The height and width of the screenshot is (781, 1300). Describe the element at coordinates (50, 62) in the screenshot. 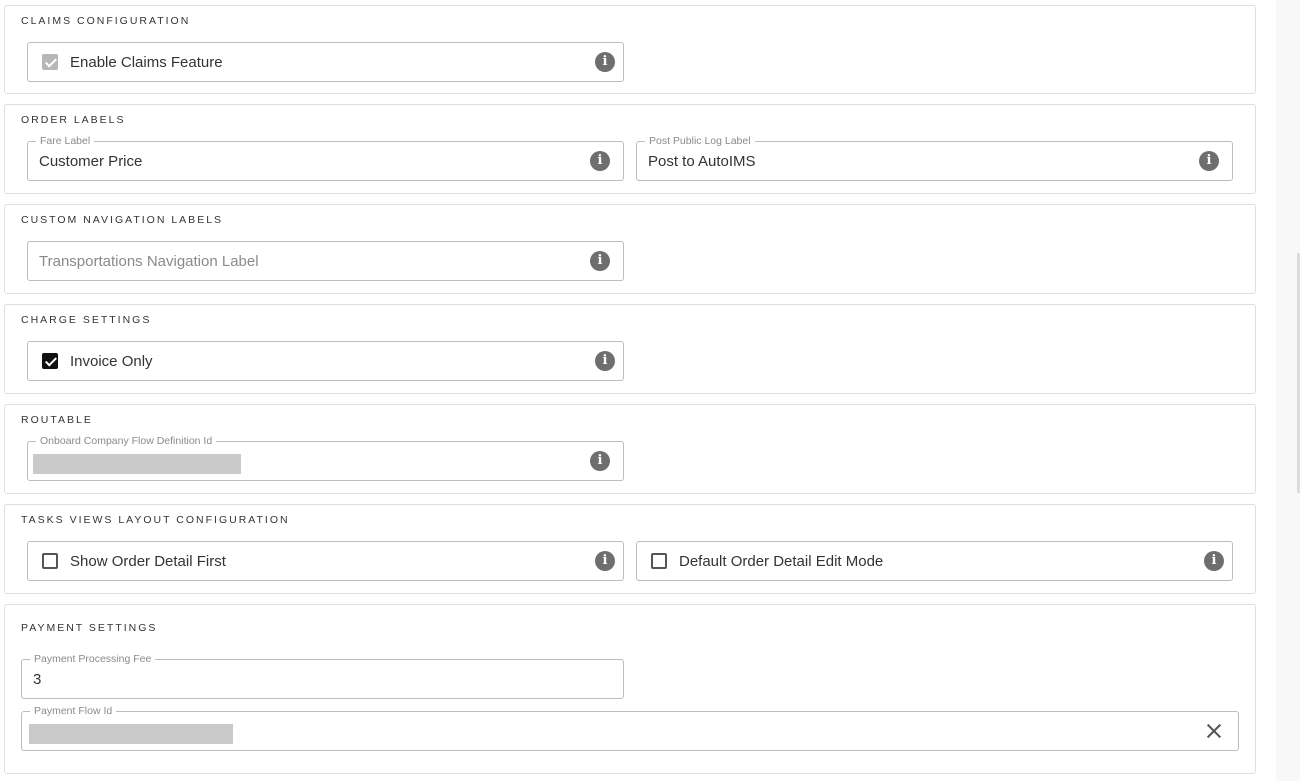

I see `enable-claims-checkbox` at that location.